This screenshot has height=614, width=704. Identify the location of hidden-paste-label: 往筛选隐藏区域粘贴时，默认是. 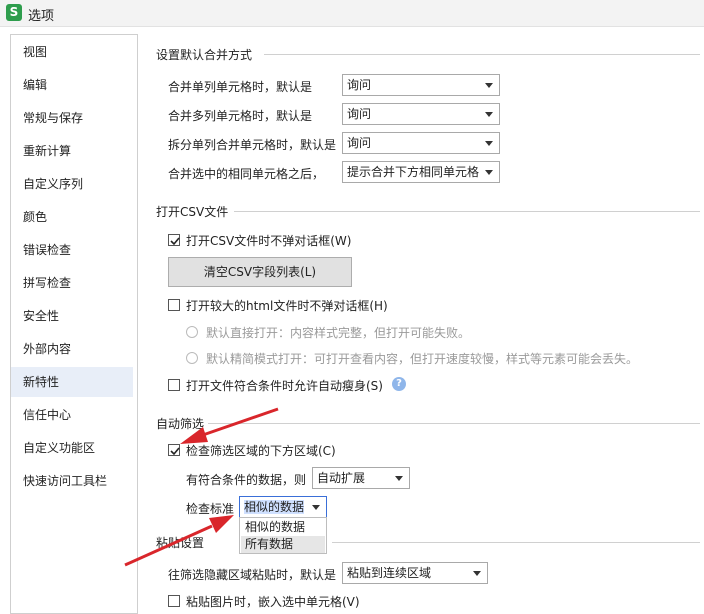
(252, 575).